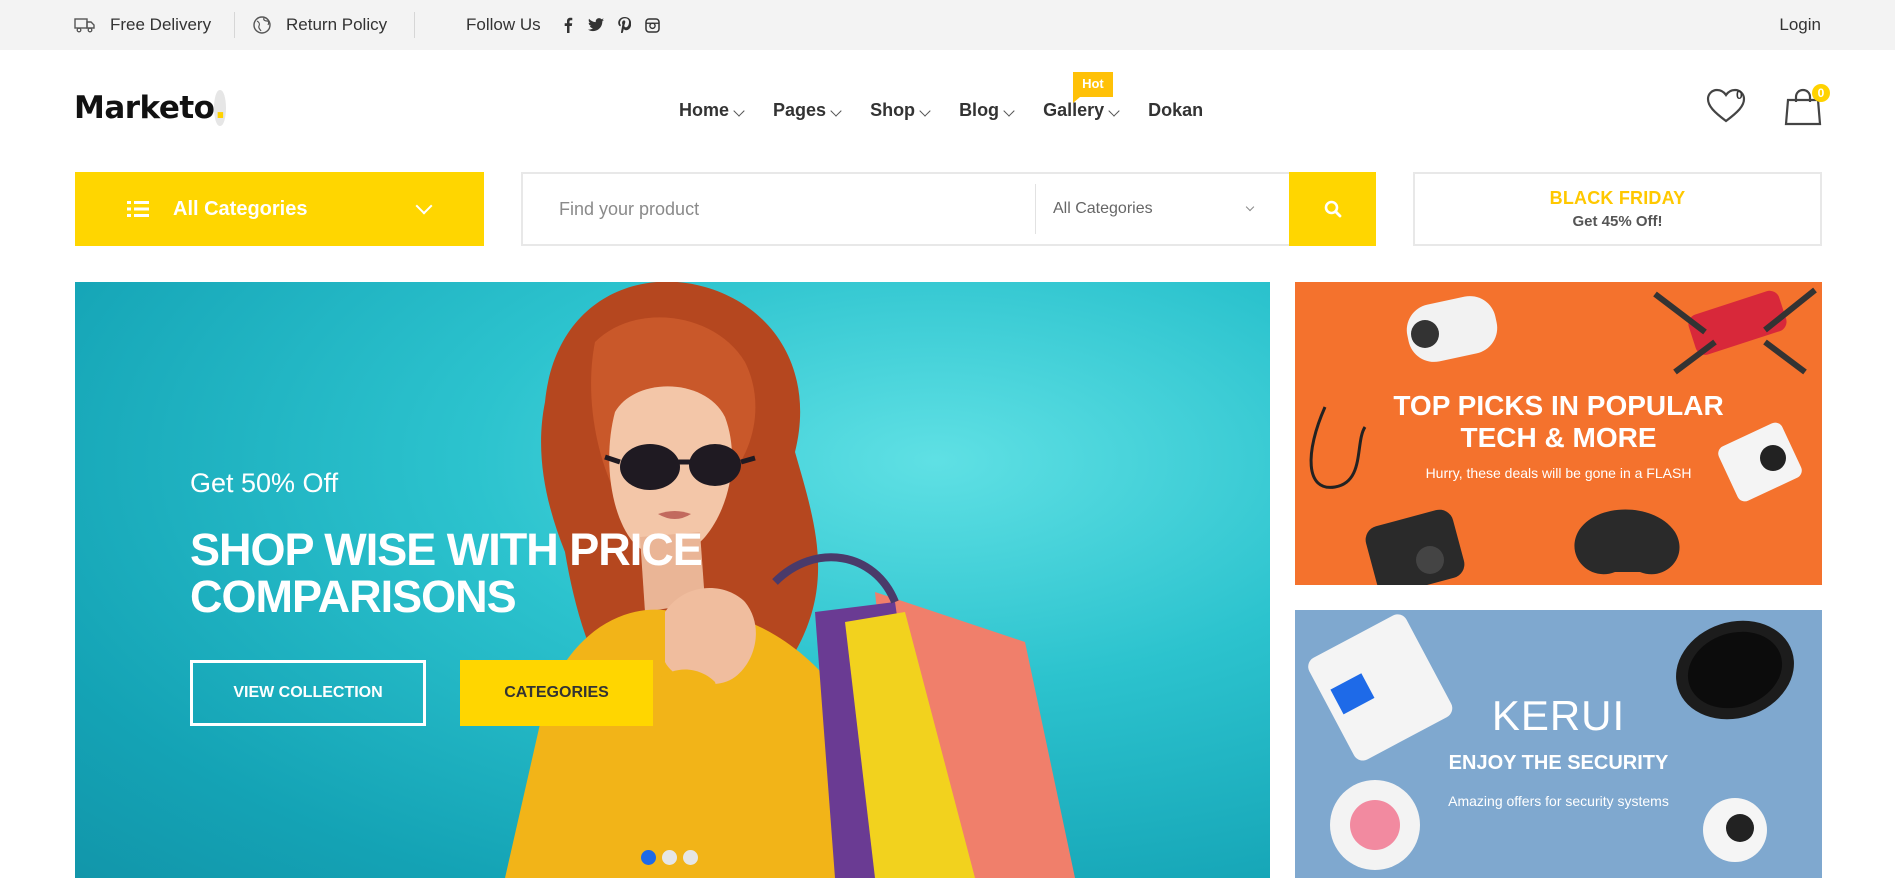 The image size is (1895, 878). I want to click on nav-item-dokan: Dokan, so click(1175, 110).